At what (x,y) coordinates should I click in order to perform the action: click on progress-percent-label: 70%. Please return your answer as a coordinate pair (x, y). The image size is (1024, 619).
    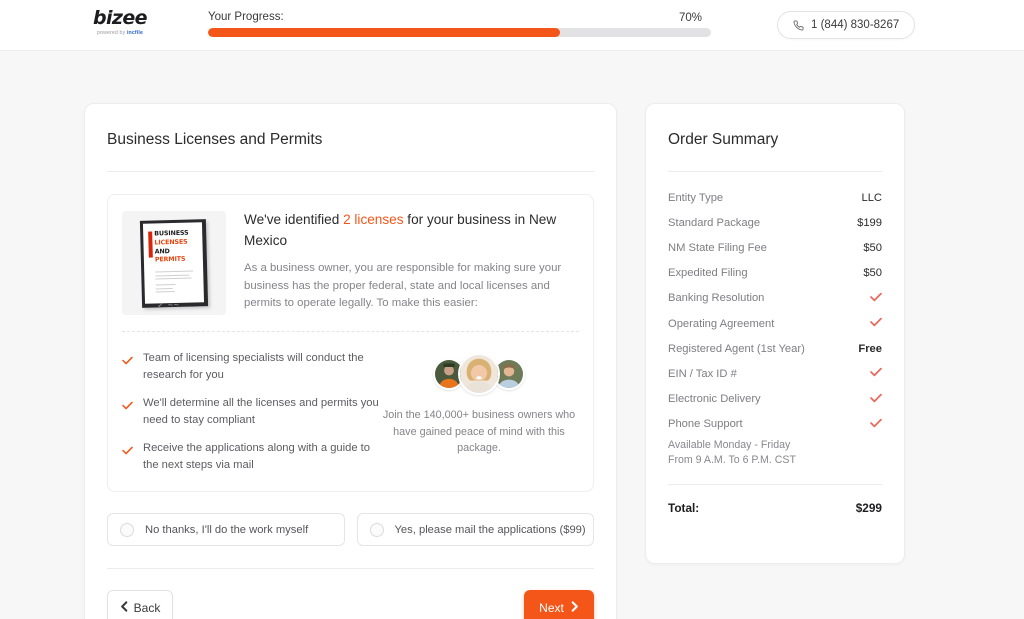
    Looking at the image, I should click on (691, 18).